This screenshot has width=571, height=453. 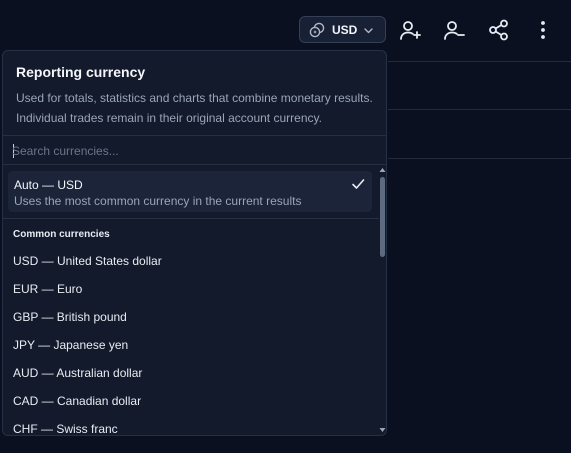 What do you see at coordinates (191, 289) in the screenshot?
I see `currency-option-eur: EUR — Euro` at bounding box center [191, 289].